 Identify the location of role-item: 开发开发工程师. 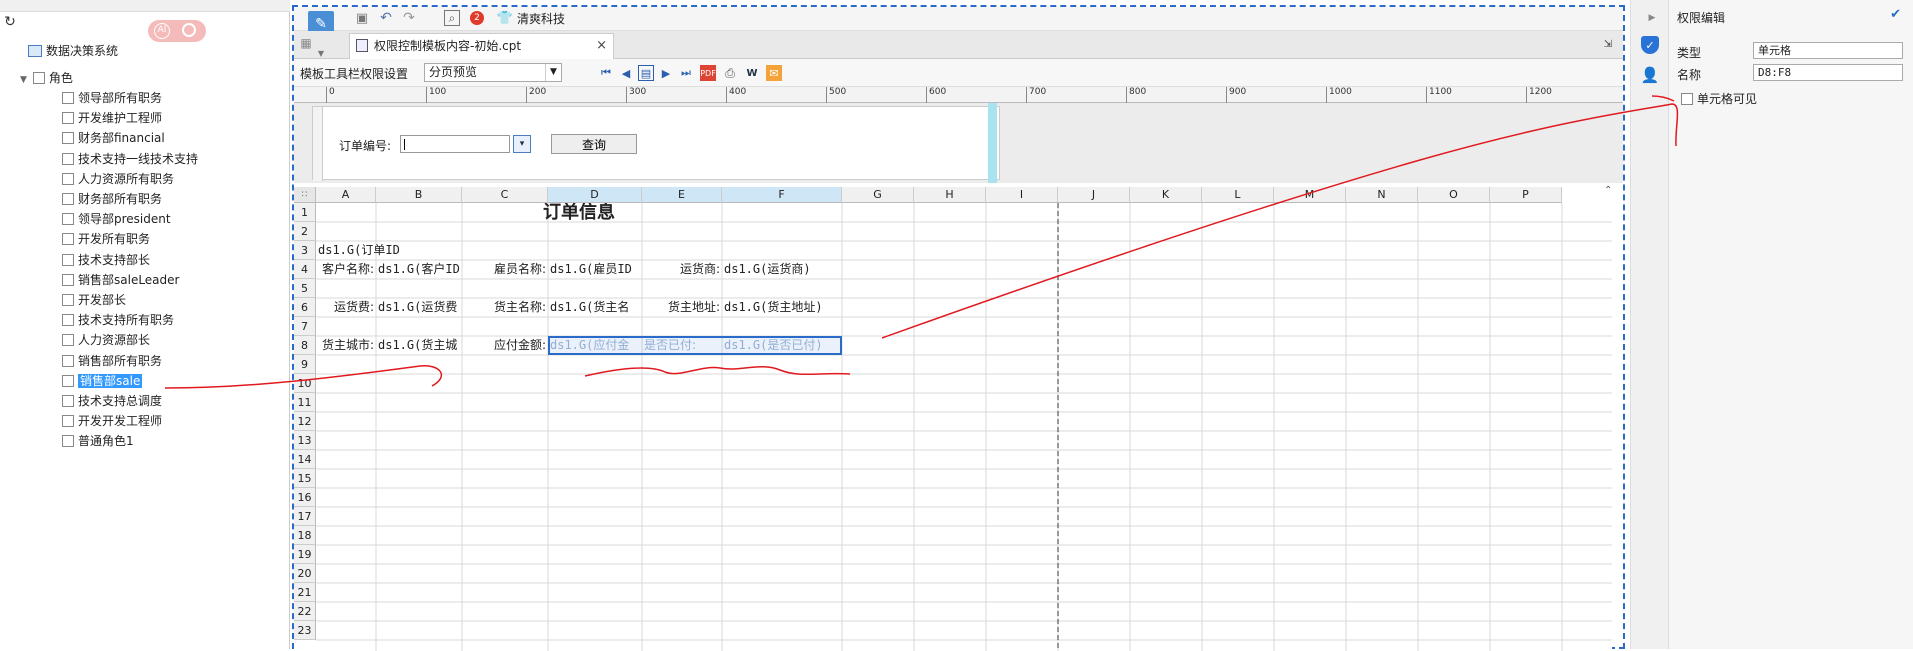
(112, 421).